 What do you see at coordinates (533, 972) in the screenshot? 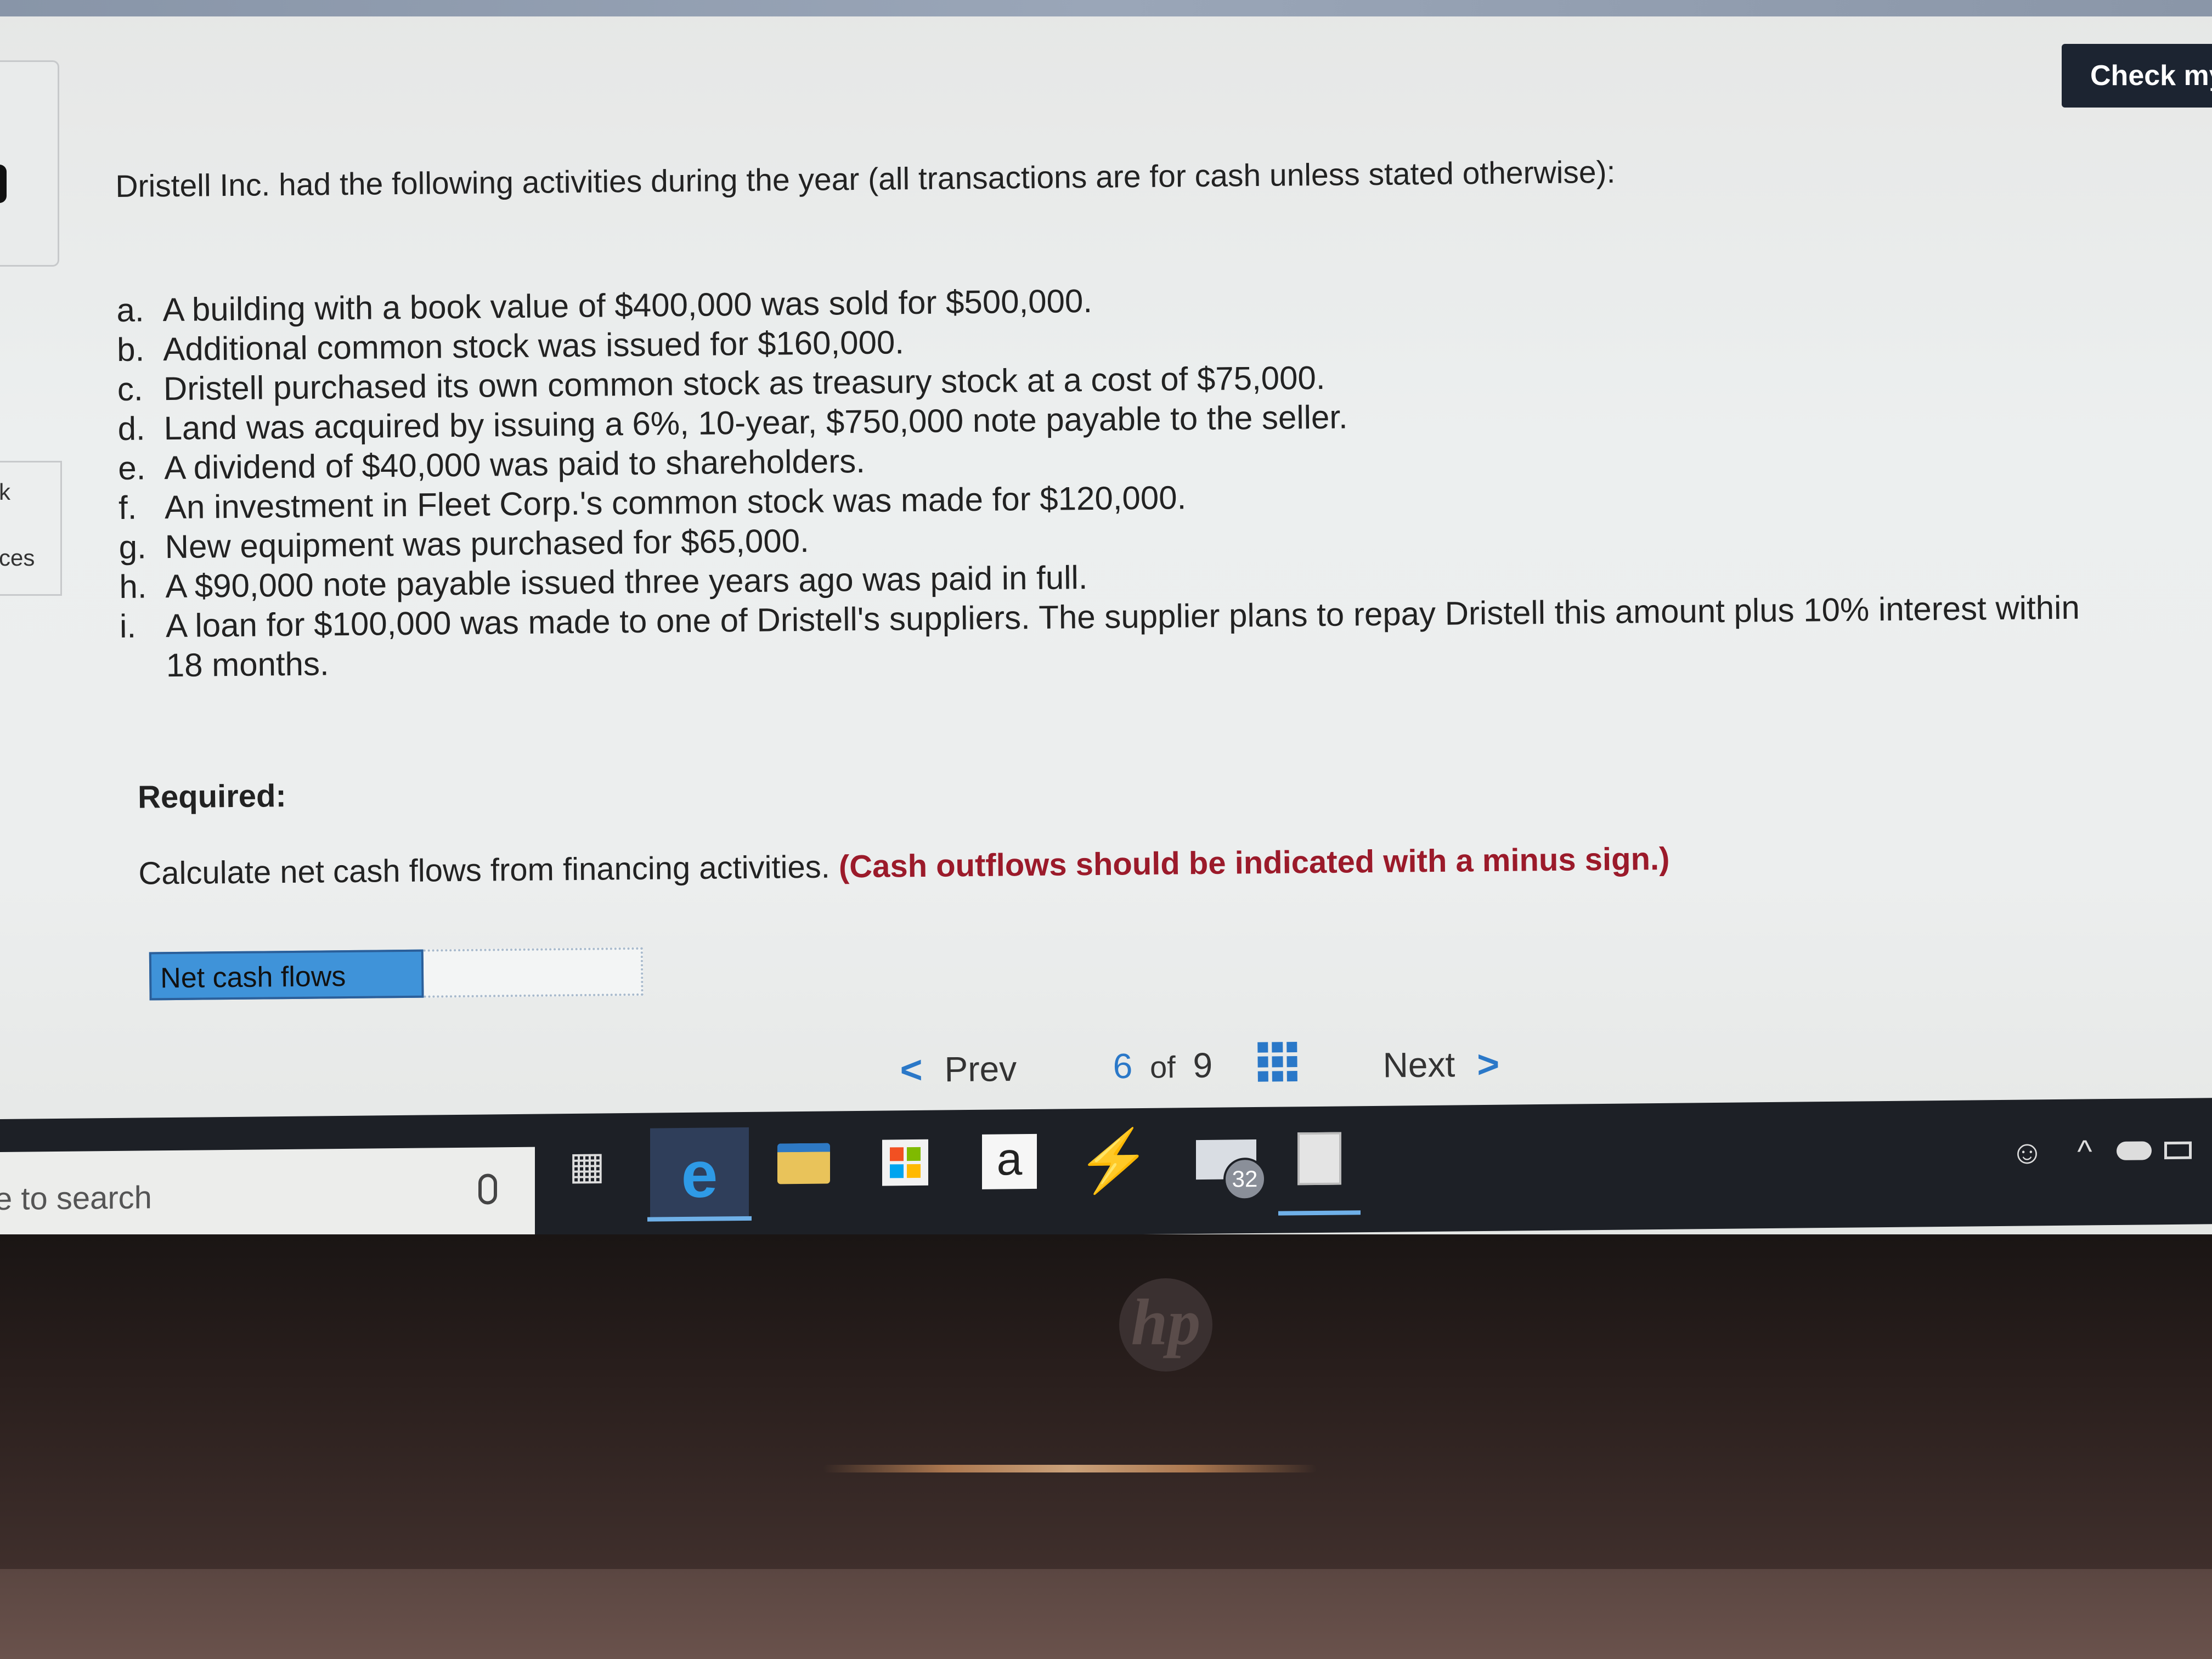
I see `net-cash-flows-input` at bounding box center [533, 972].